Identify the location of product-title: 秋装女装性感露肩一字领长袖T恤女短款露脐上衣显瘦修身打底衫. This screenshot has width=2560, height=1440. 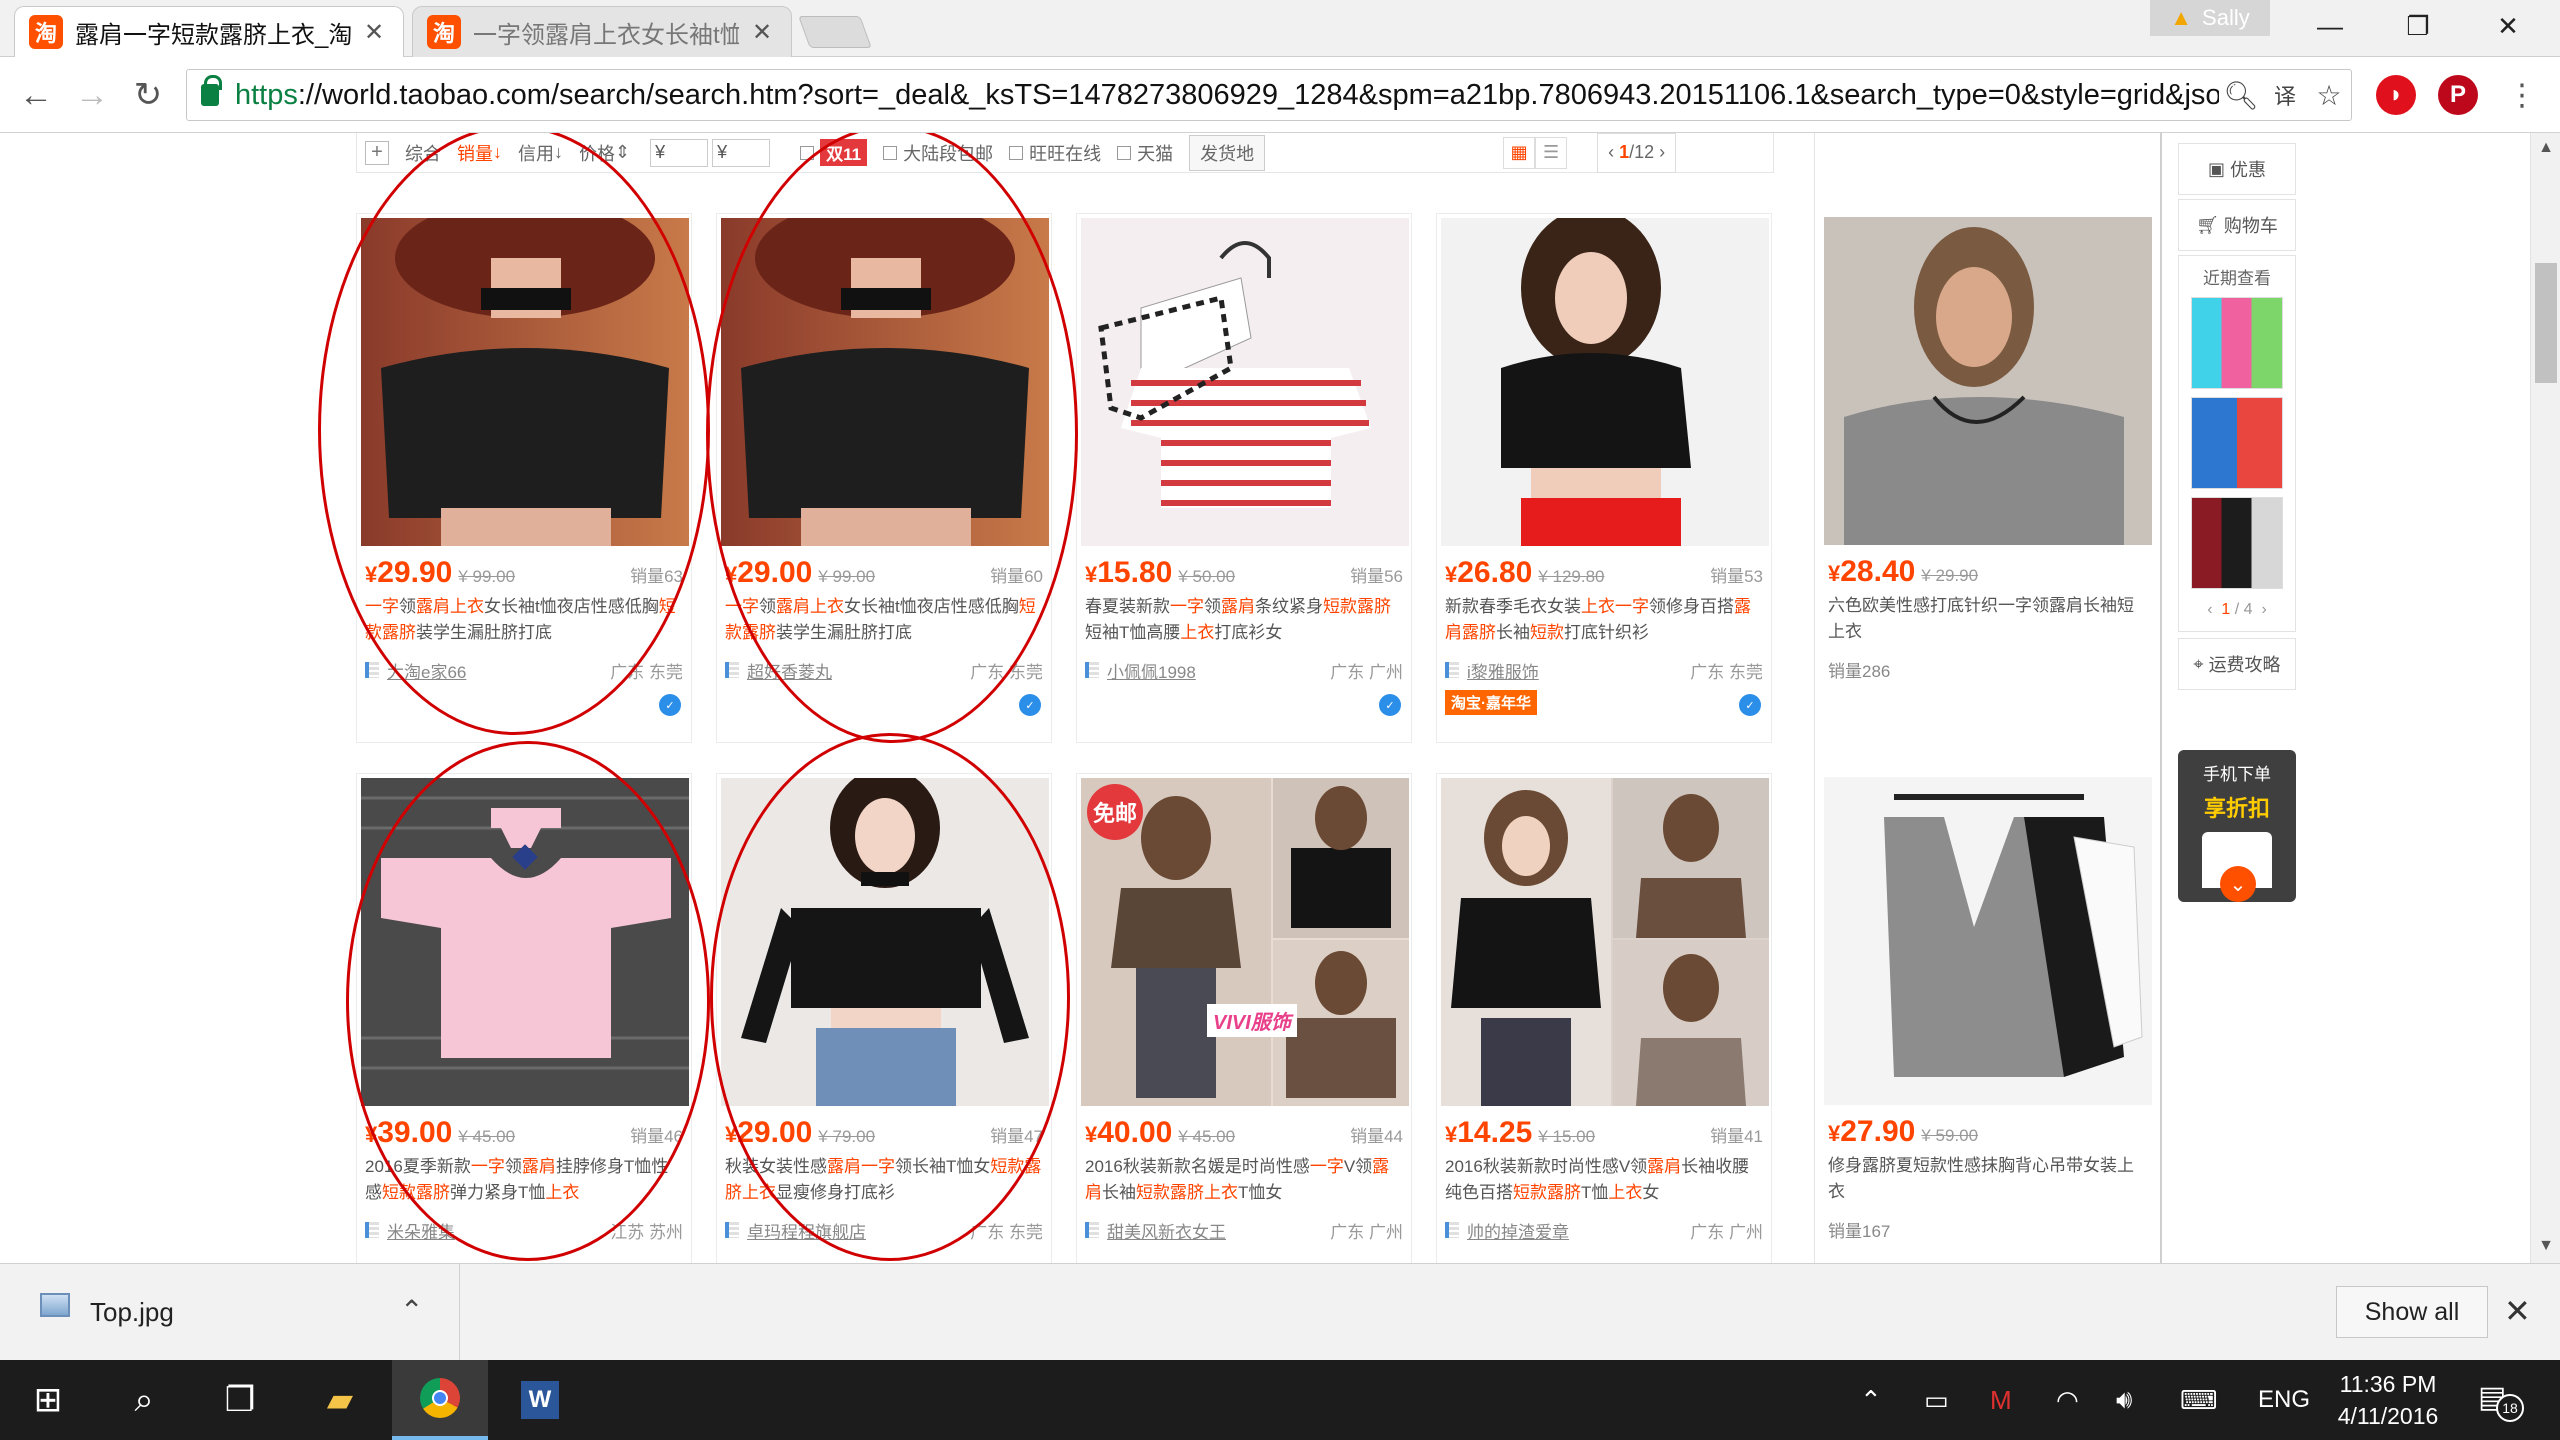
(884, 1181).